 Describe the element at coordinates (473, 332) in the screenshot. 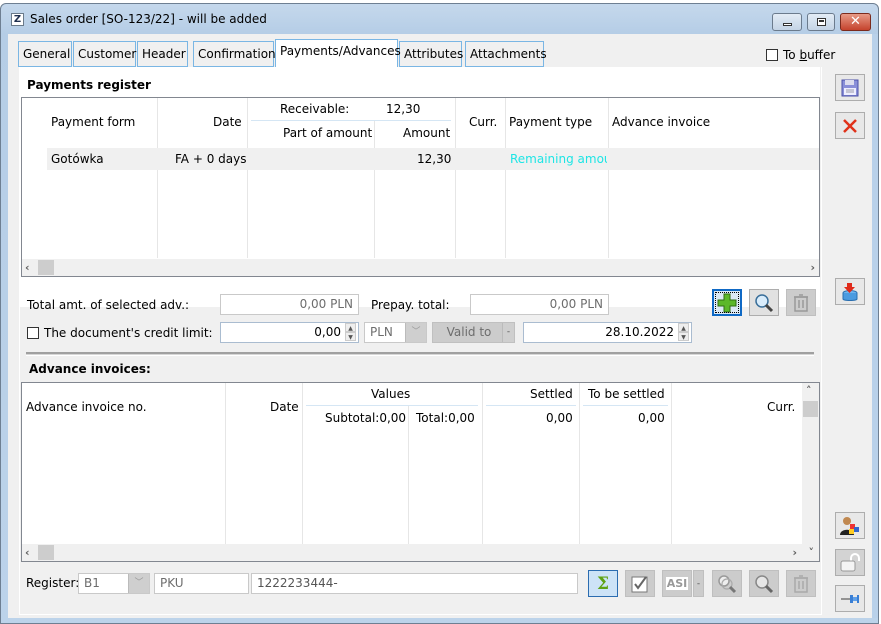

I see `valid-to-button: Valid to -` at that location.